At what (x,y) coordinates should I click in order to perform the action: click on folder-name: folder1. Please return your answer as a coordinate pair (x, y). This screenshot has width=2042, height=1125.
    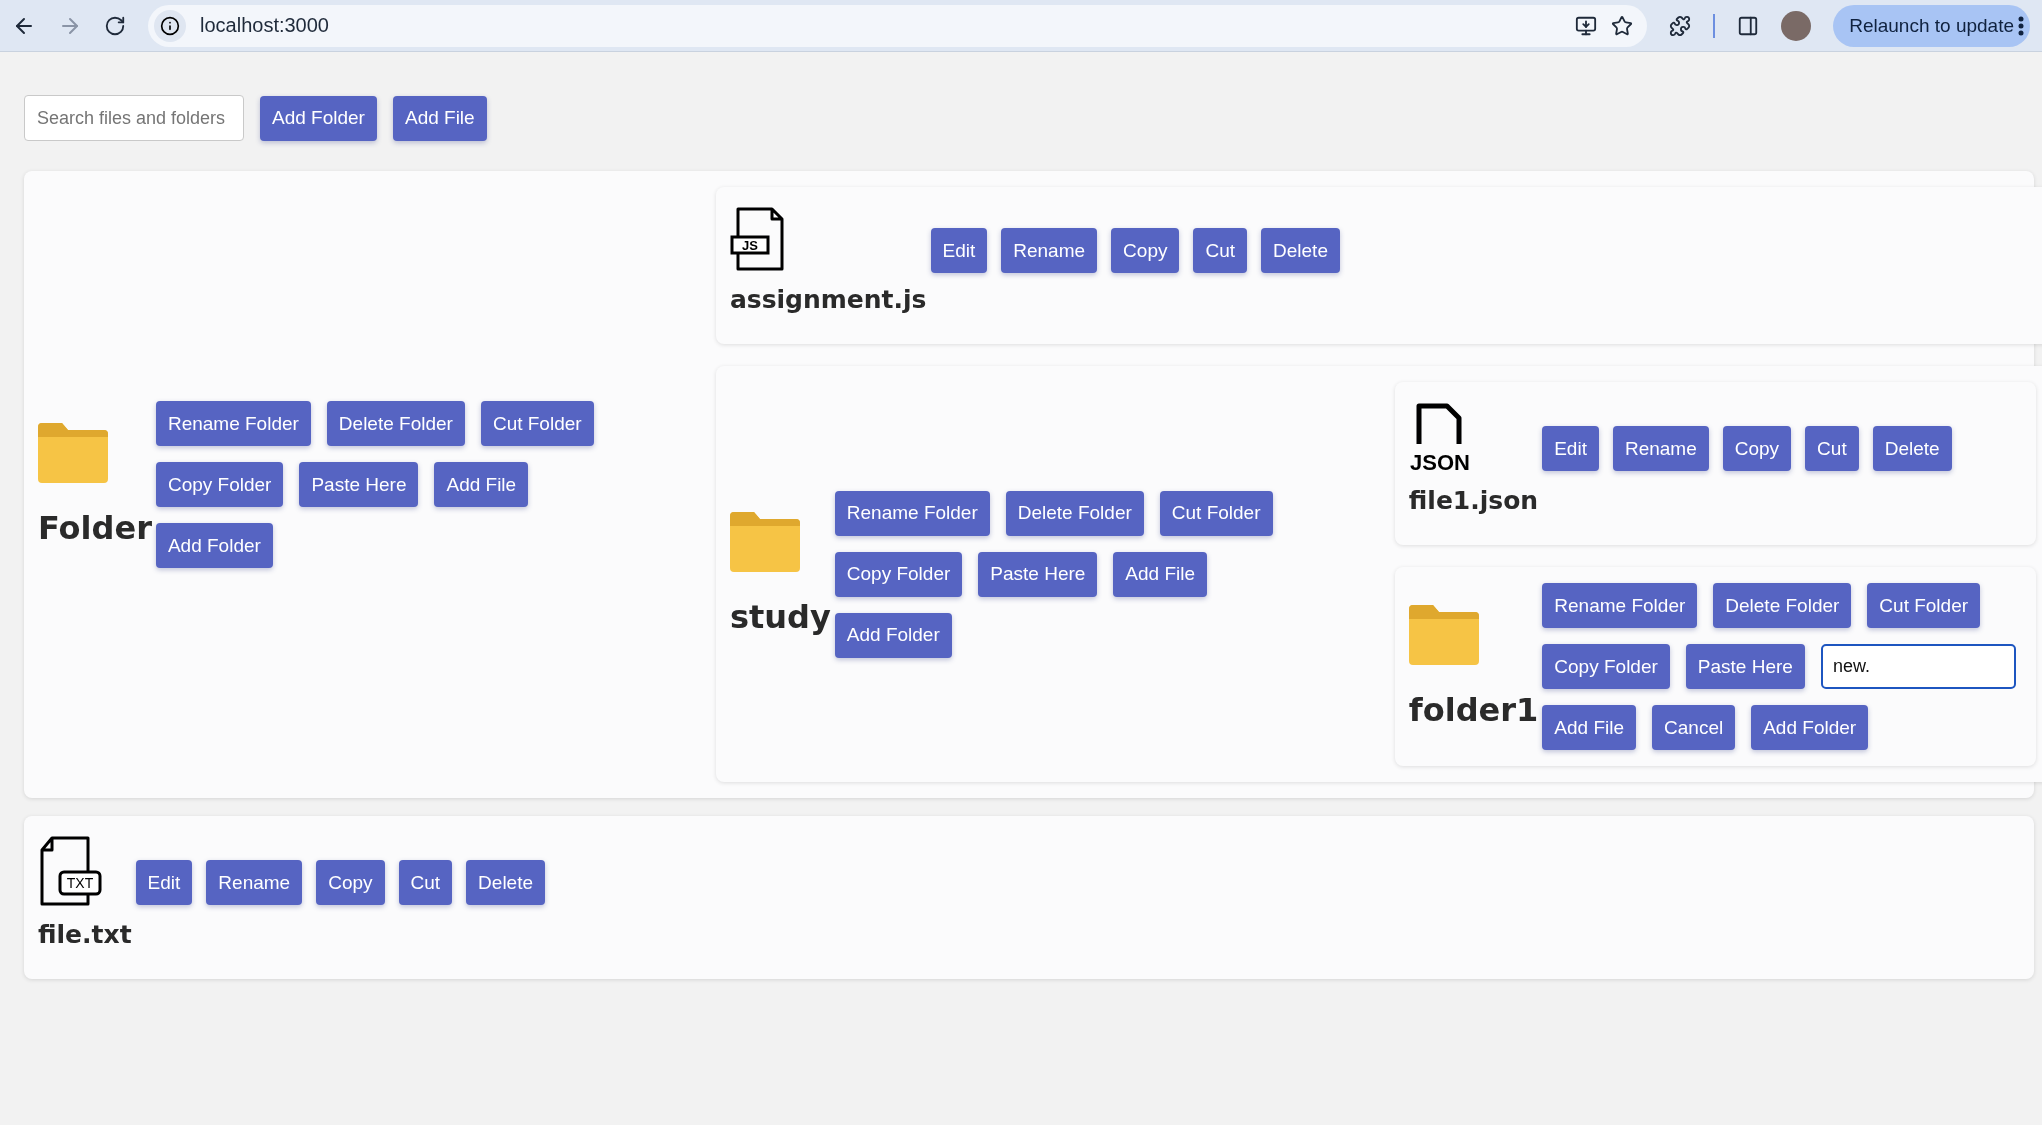
    Looking at the image, I should click on (1473, 709).